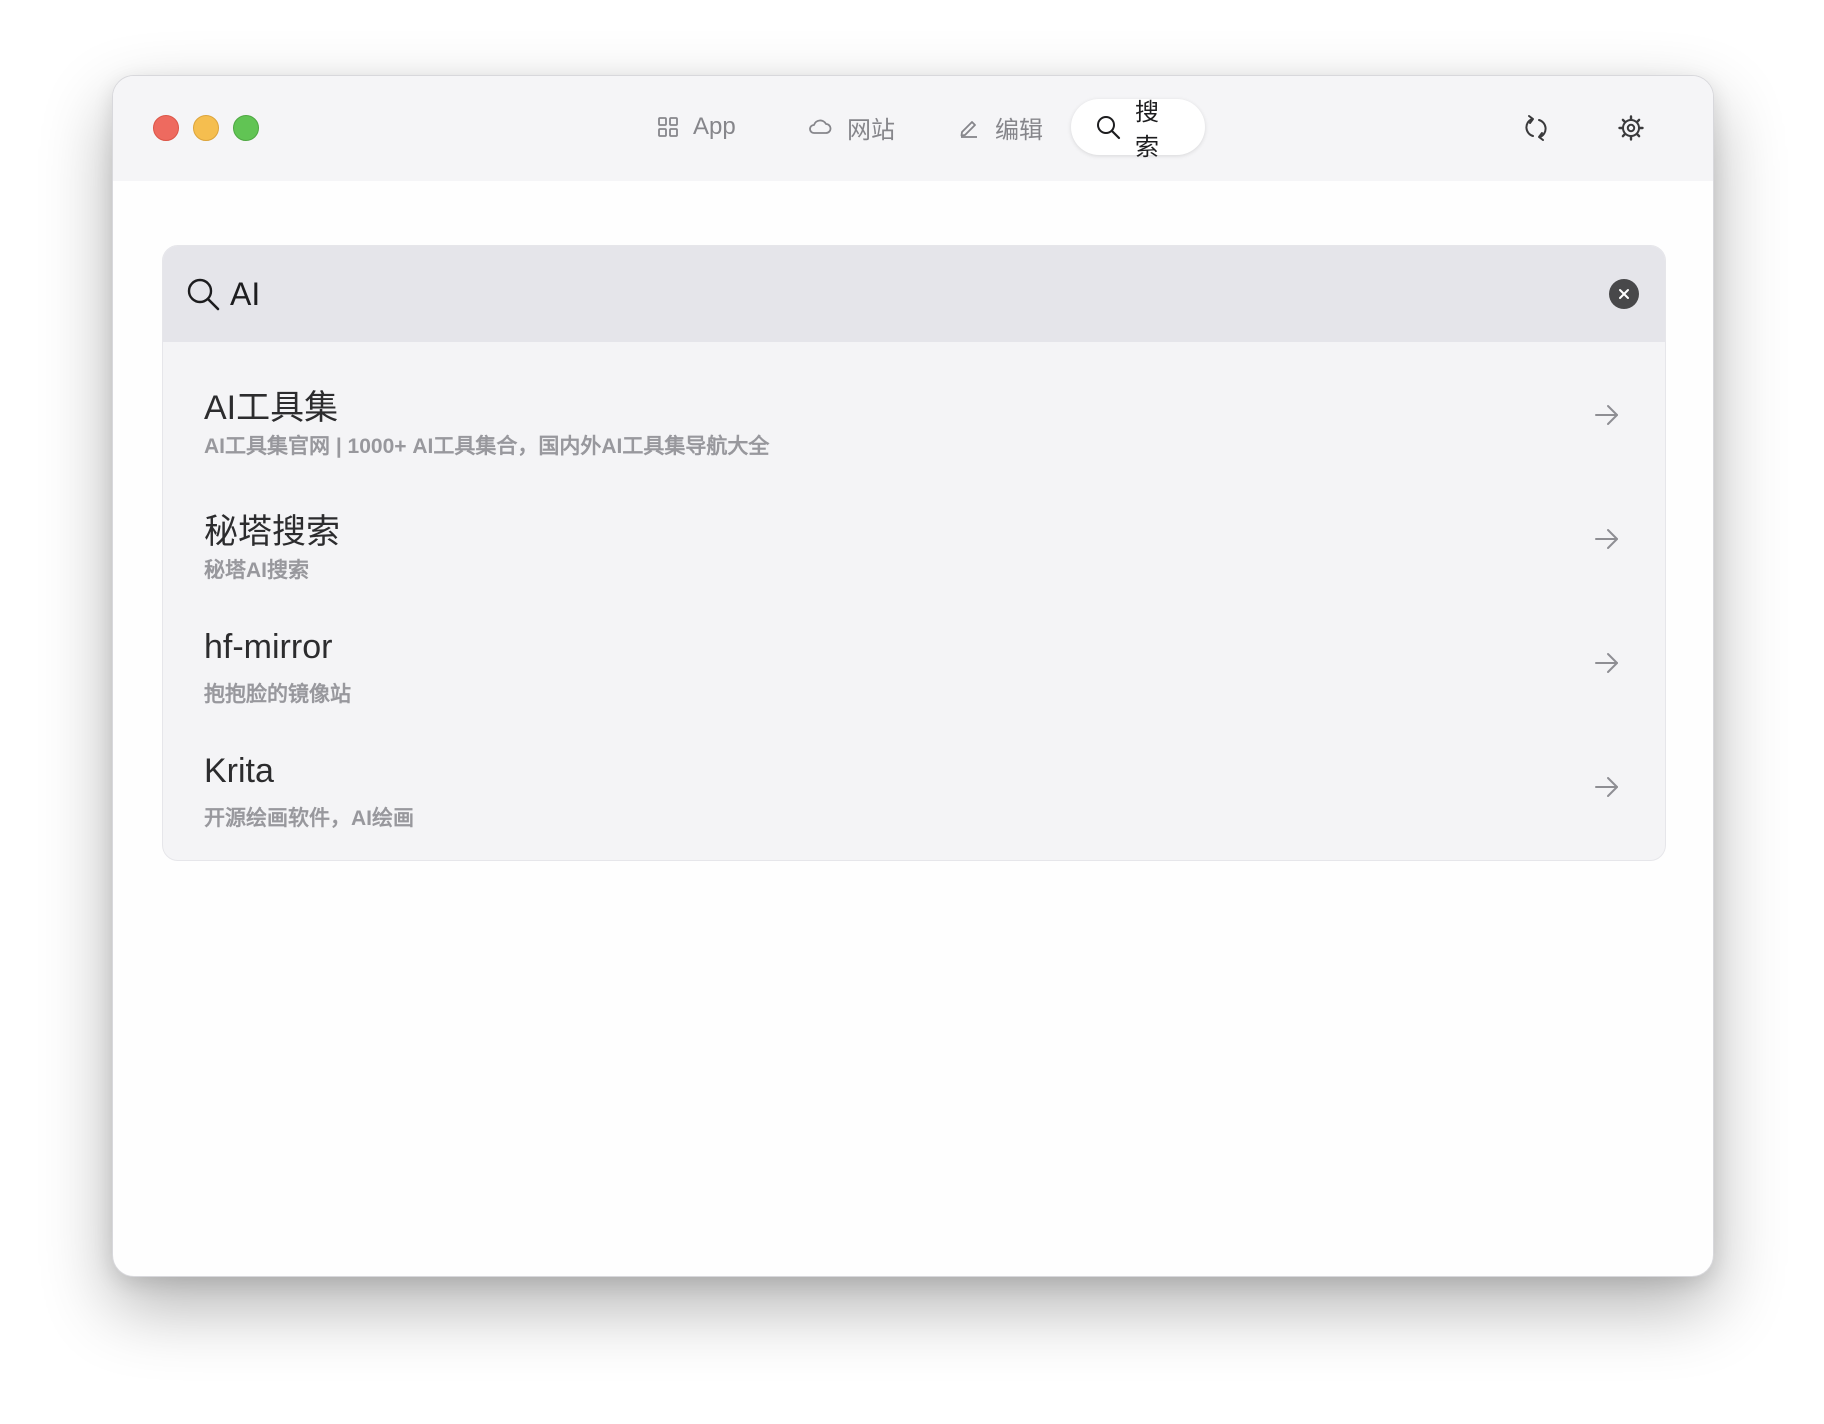  Describe the element at coordinates (239, 771) in the screenshot. I see `result-title: Krita` at that location.